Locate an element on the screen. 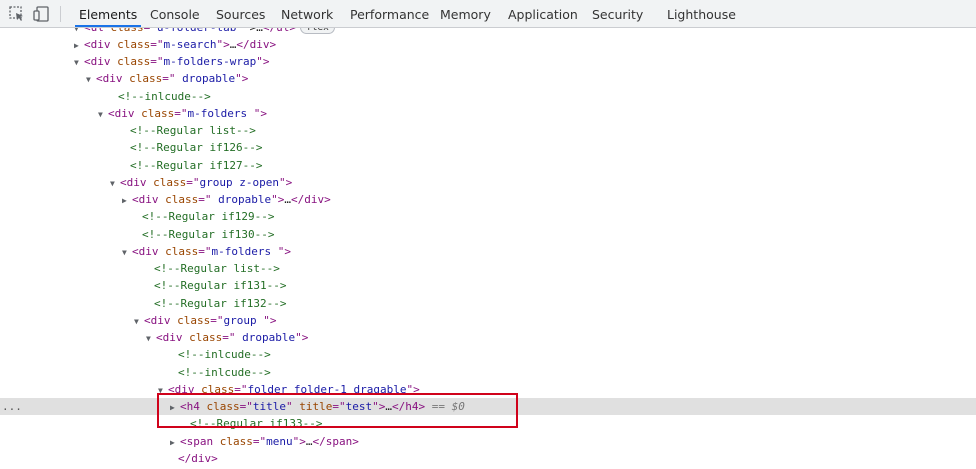  dom-node-row: <!--Regular if127--> is located at coordinates (488, 165).